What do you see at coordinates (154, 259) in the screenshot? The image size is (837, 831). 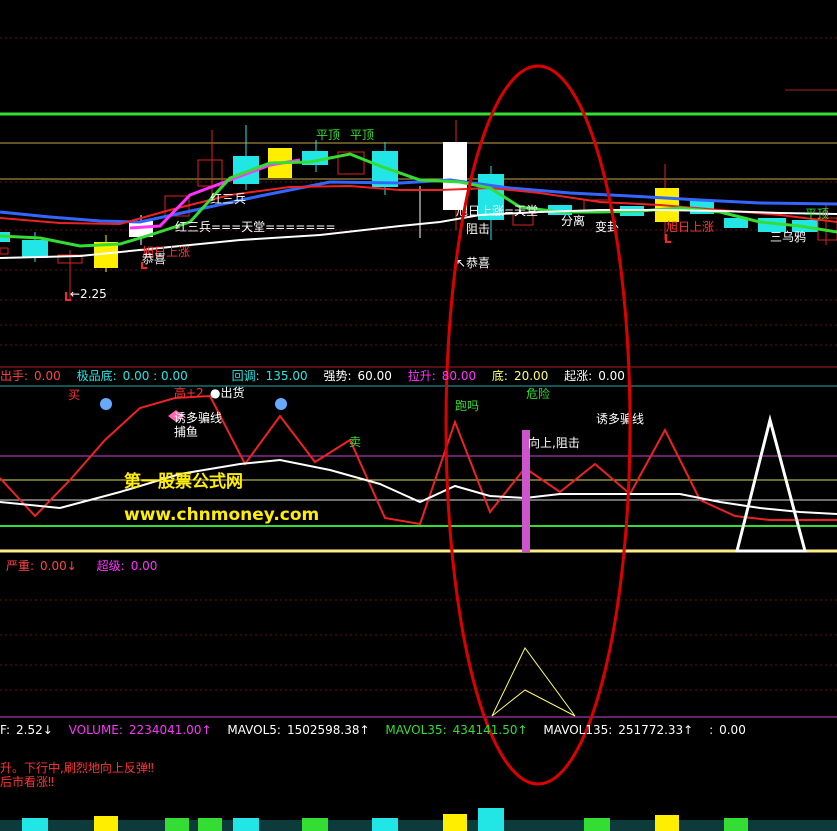 I see `label-gong-xi-left: 恭喜` at bounding box center [154, 259].